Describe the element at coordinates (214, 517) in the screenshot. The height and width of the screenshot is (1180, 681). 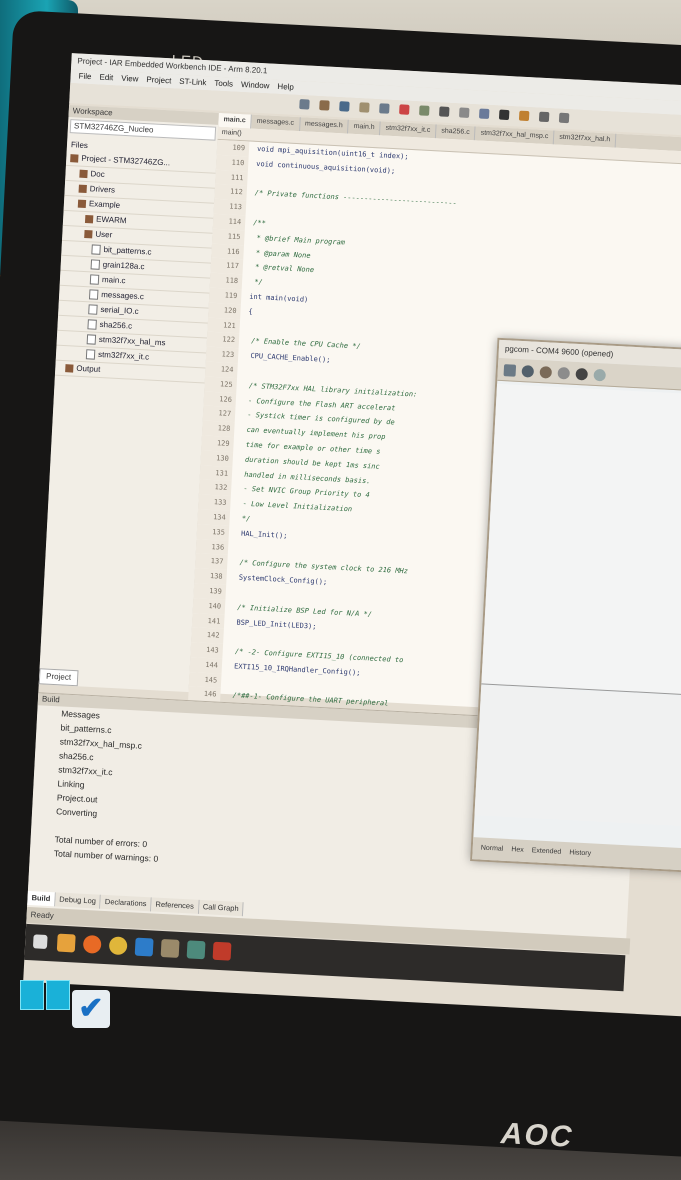
I see `line-number: 134` at that location.